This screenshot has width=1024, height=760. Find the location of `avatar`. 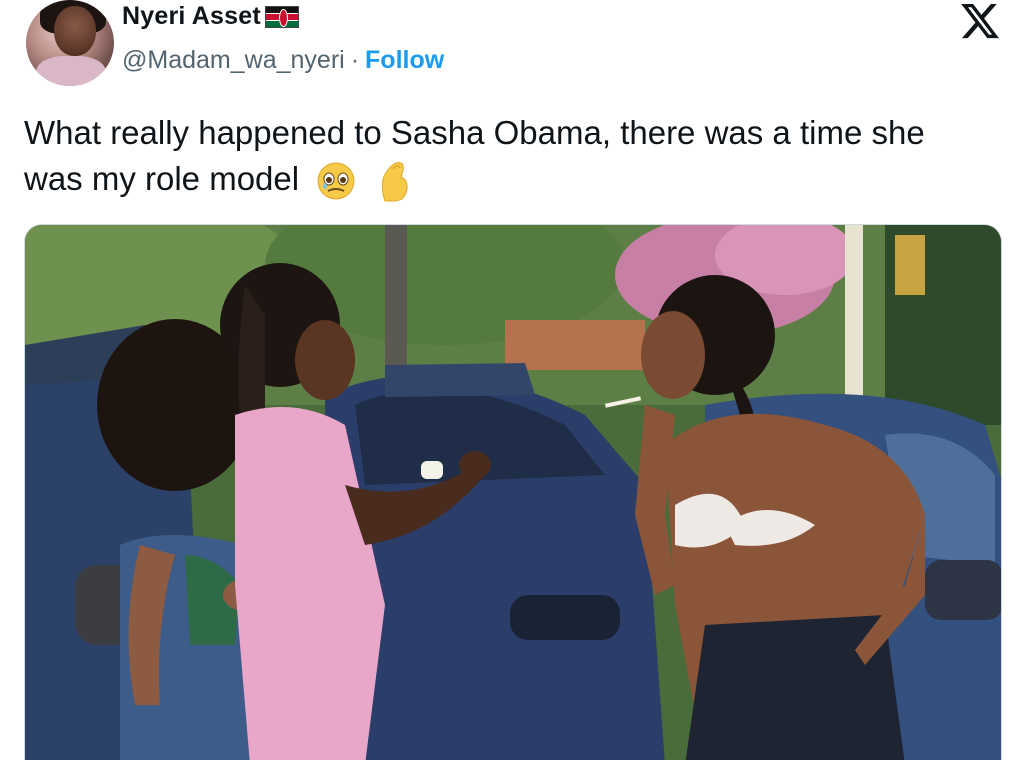

avatar is located at coordinates (70, 43).